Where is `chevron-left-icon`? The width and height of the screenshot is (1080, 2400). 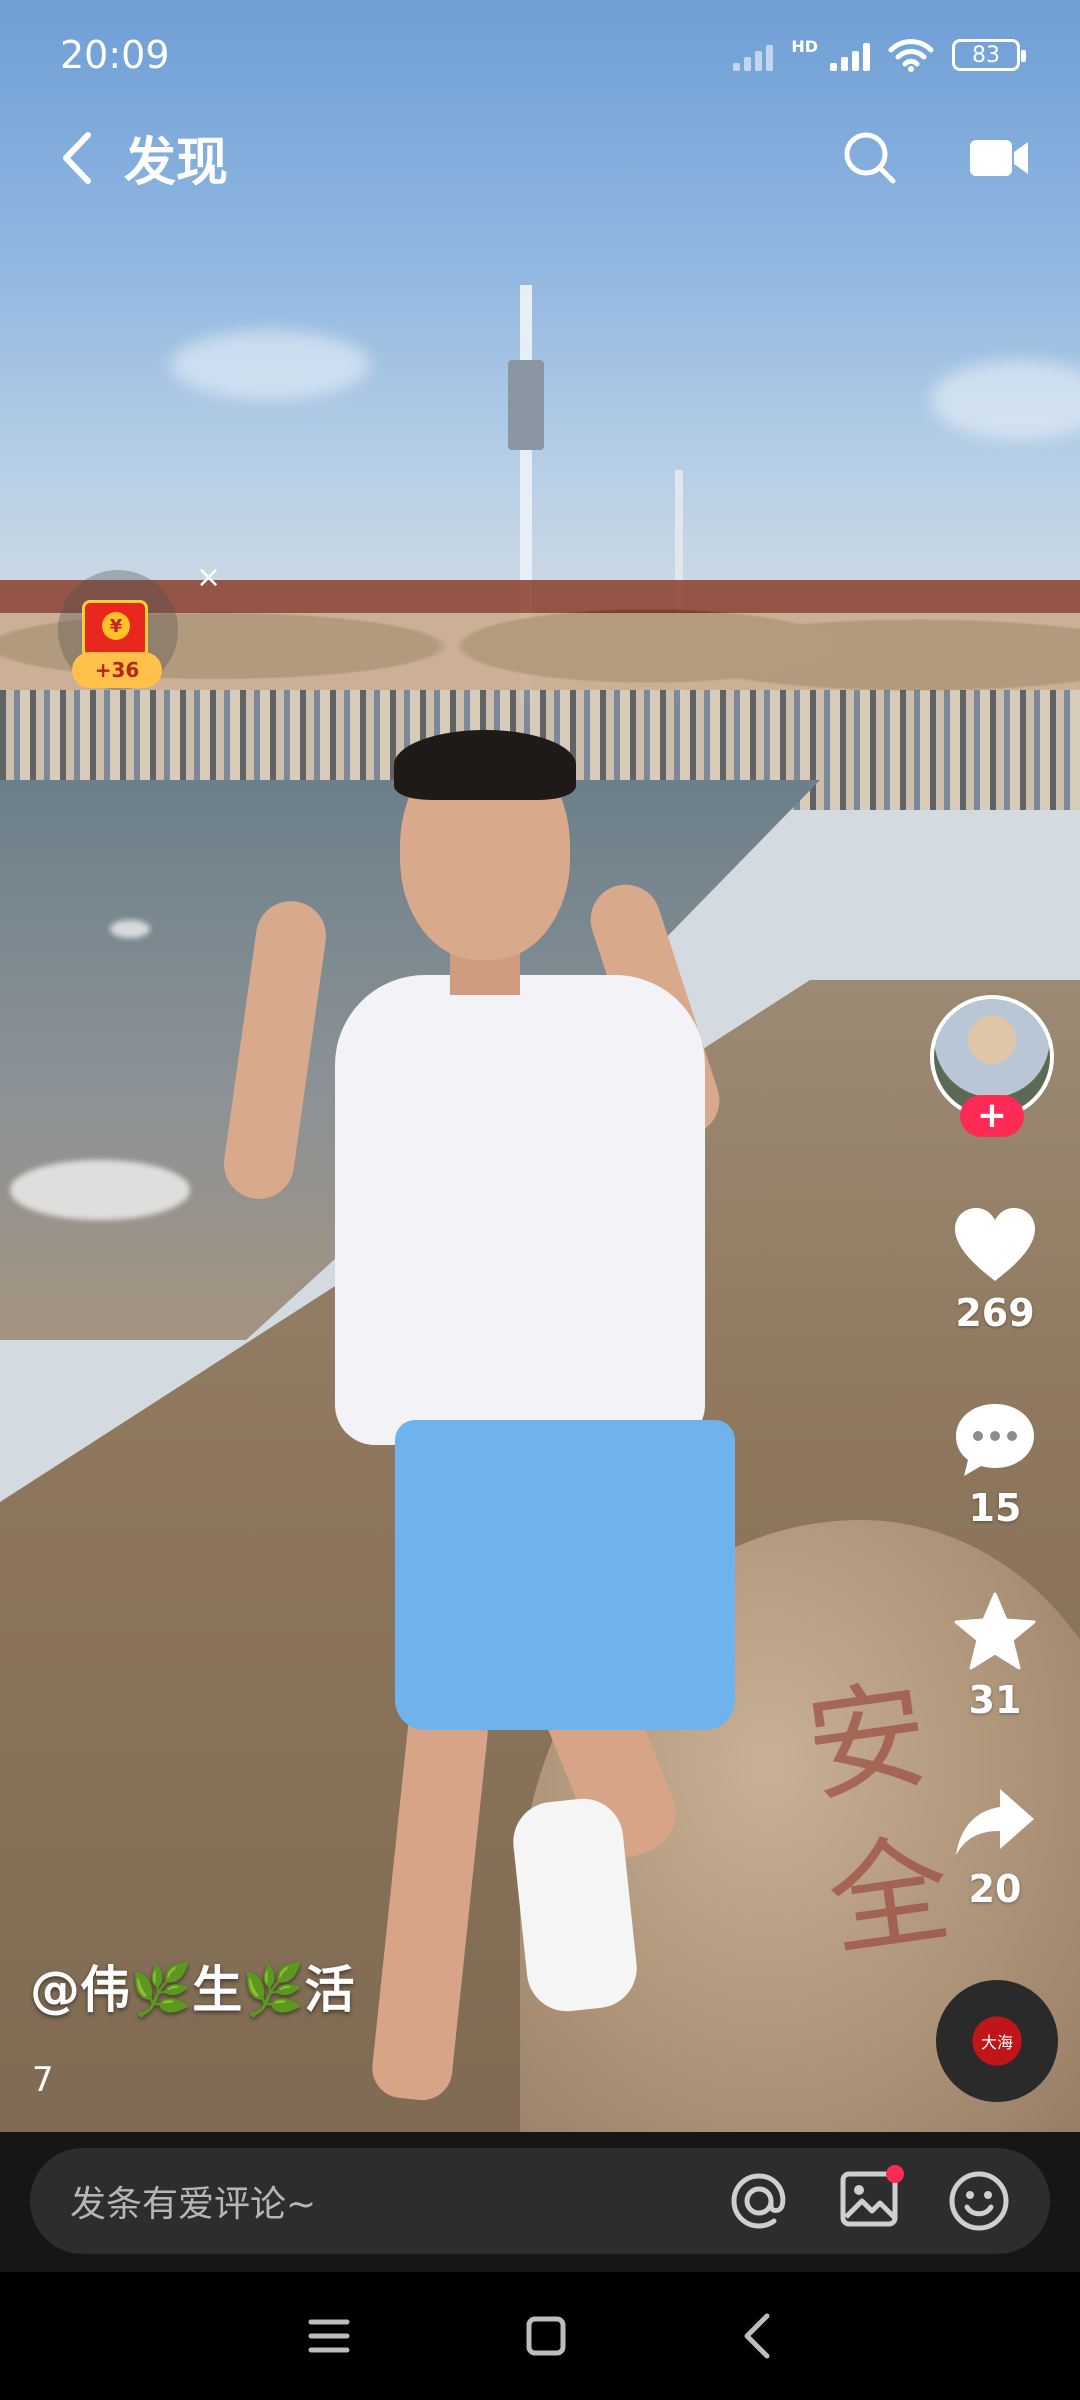 chevron-left-icon is located at coordinates (77, 157).